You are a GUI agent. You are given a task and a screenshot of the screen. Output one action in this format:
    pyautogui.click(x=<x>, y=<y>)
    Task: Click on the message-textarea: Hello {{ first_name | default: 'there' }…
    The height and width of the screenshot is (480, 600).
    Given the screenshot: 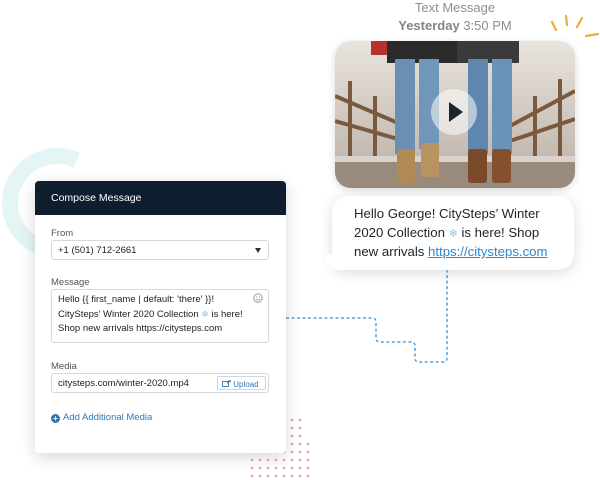 What is the action you would take?
    pyautogui.click(x=160, y=316)
    